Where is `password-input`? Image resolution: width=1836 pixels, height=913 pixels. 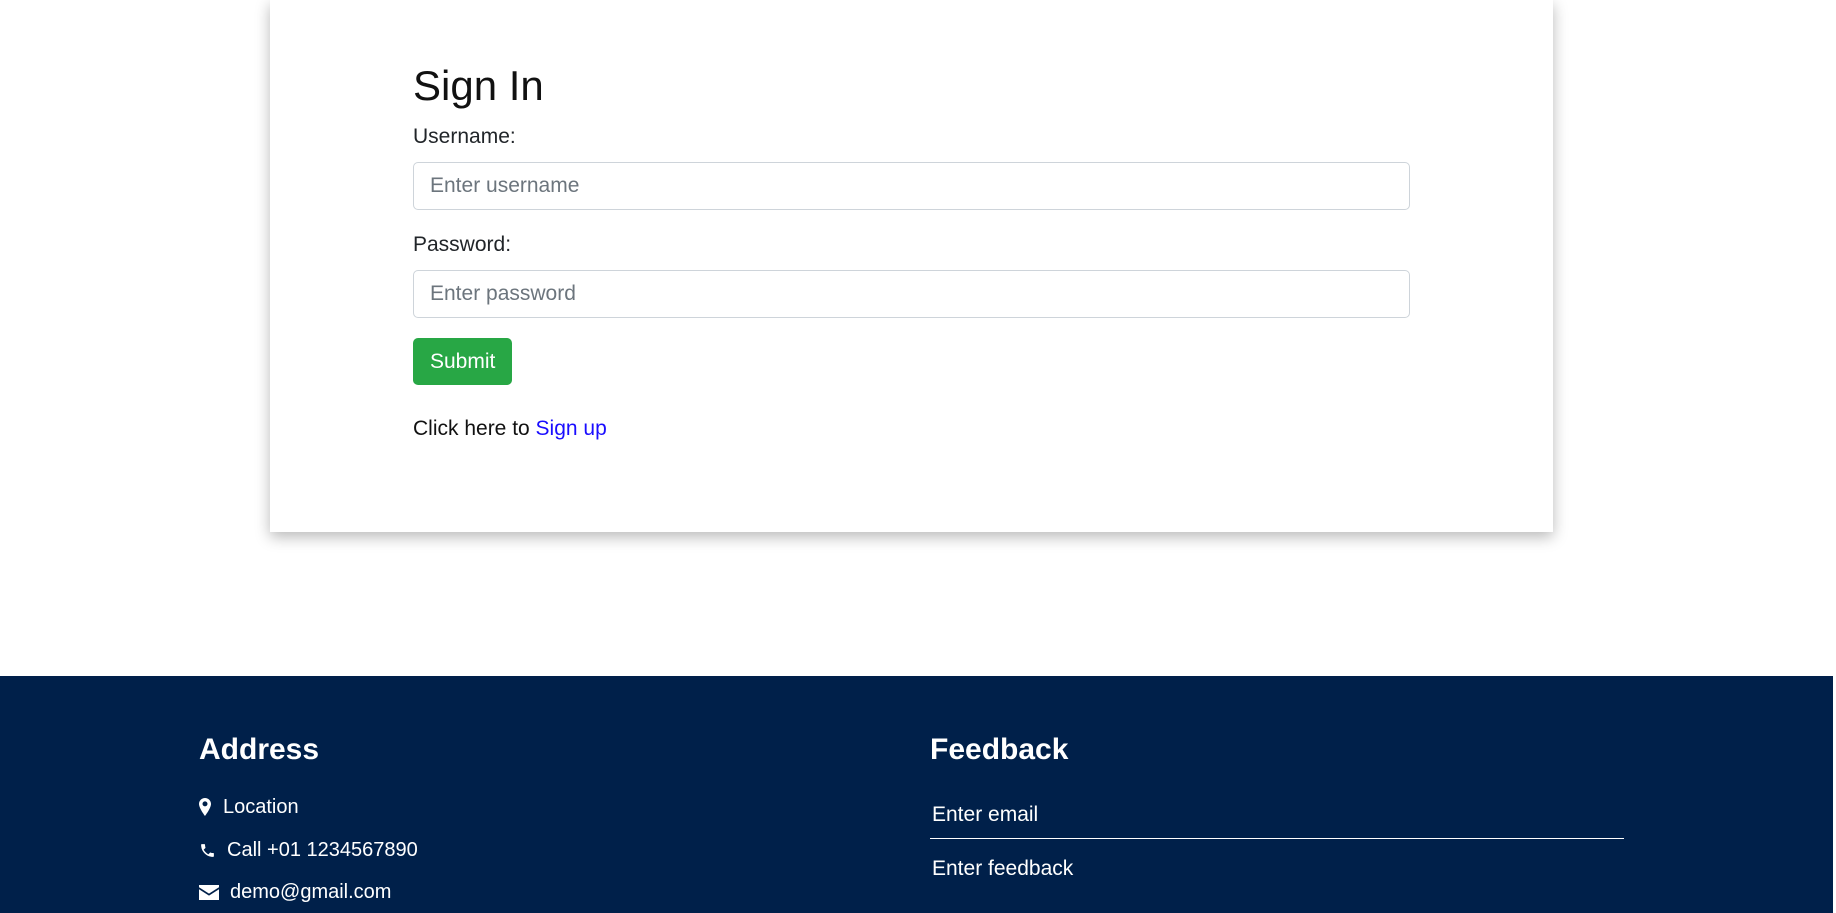
password-input is located at coordinates (911, 294).